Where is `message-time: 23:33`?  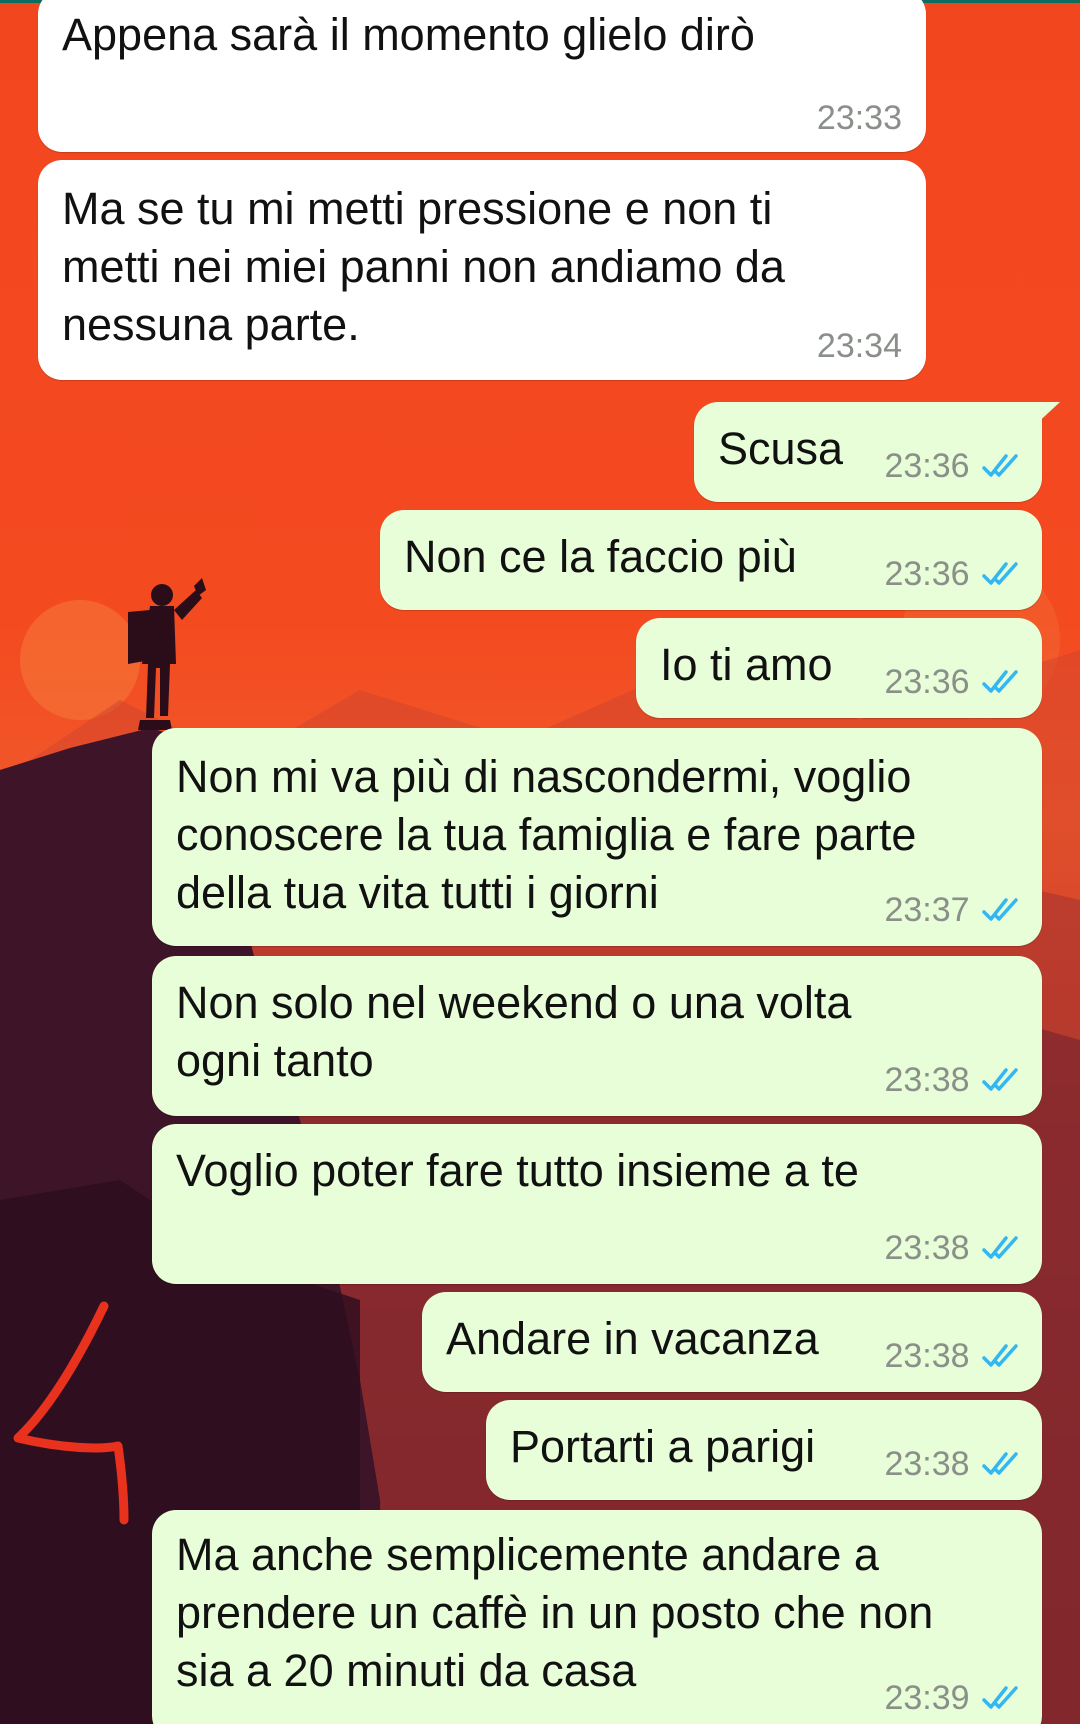 message-time: 23:33 is located at coordinates (859, 118).